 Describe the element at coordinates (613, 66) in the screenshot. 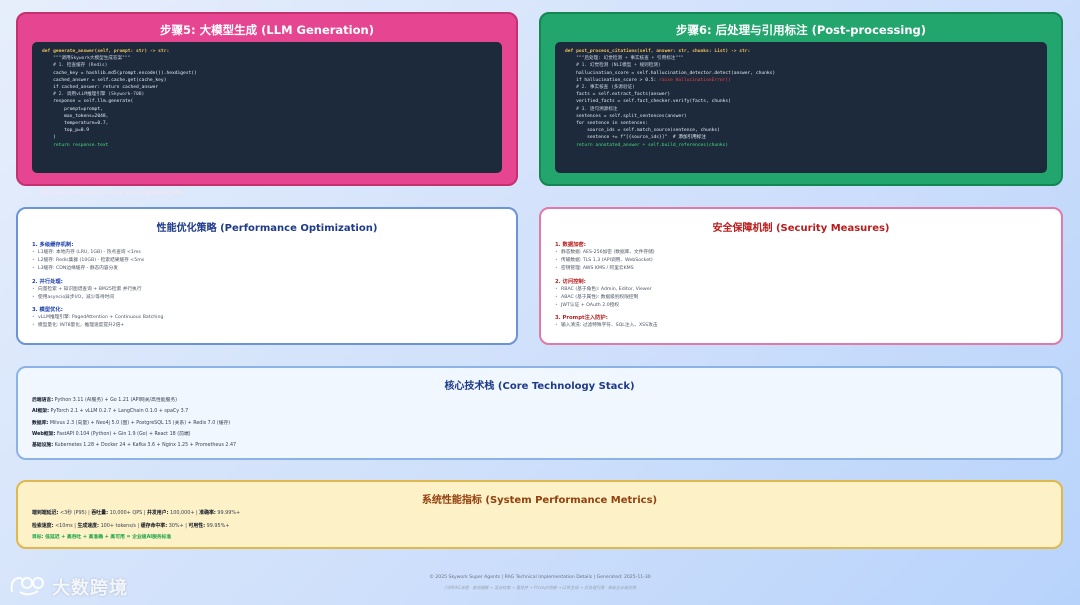

I see `code-line-text: # 1. 幻觉检测 (NLI模型 + 规则检测)` at that location.